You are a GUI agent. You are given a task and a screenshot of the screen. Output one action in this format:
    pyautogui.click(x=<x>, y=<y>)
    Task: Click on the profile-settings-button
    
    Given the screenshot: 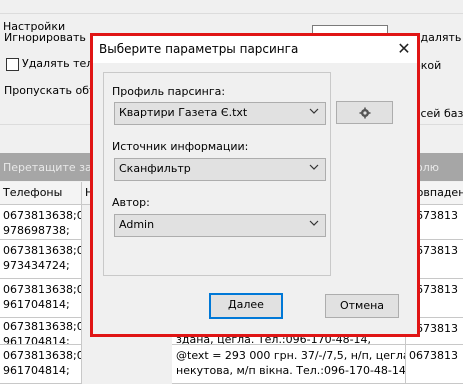 What is the action you would take?
    pyautogui.click(x=364, y=112)
    